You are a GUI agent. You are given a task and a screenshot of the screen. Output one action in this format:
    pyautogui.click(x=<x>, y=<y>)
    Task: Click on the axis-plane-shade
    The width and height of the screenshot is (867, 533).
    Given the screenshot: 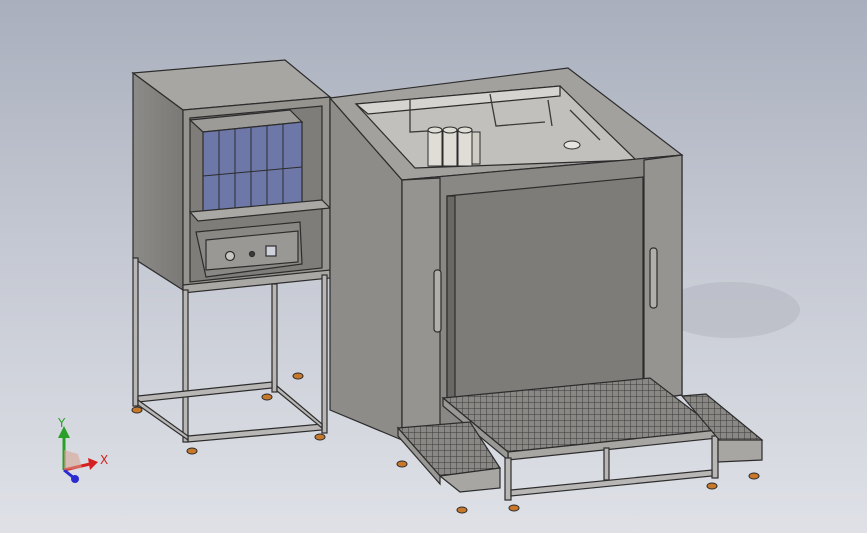 What is the action you would take?
    pyautogui.click(x=73, y=460)
    